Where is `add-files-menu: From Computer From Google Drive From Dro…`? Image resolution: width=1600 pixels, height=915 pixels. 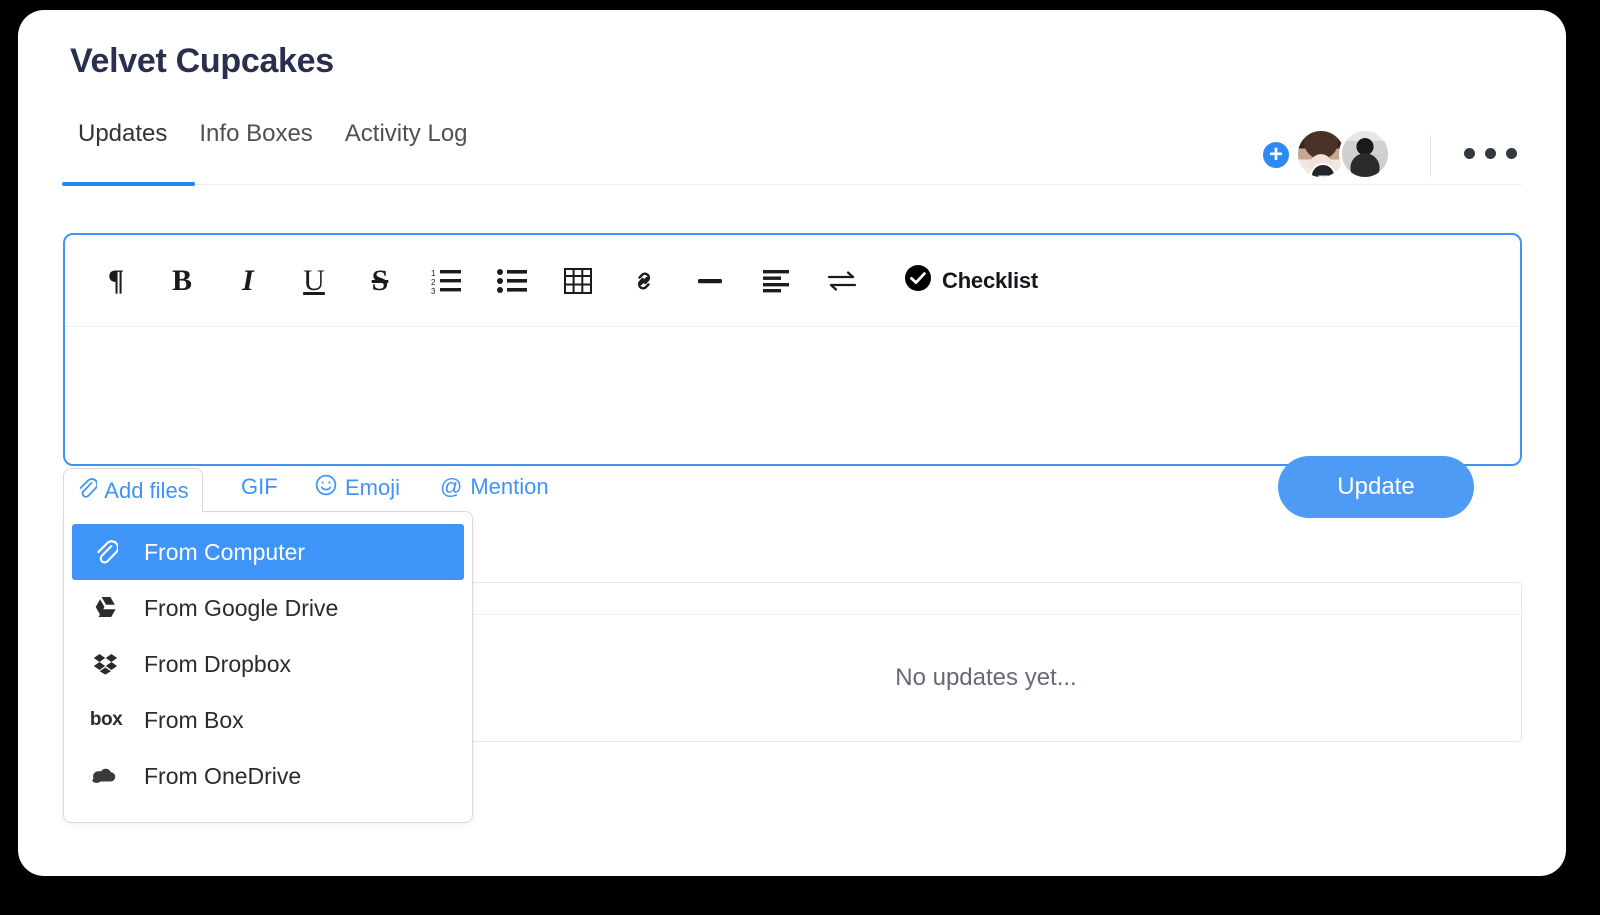 add-files-menu: From Computer From Google Drive From Dro… is located at coordinates (268, 667).